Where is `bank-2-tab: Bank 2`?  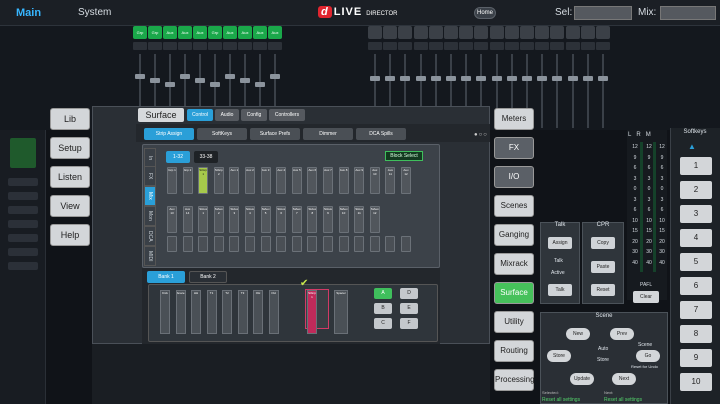 bank-2-tab: Bank 2 is located at coordinates (208, 277).